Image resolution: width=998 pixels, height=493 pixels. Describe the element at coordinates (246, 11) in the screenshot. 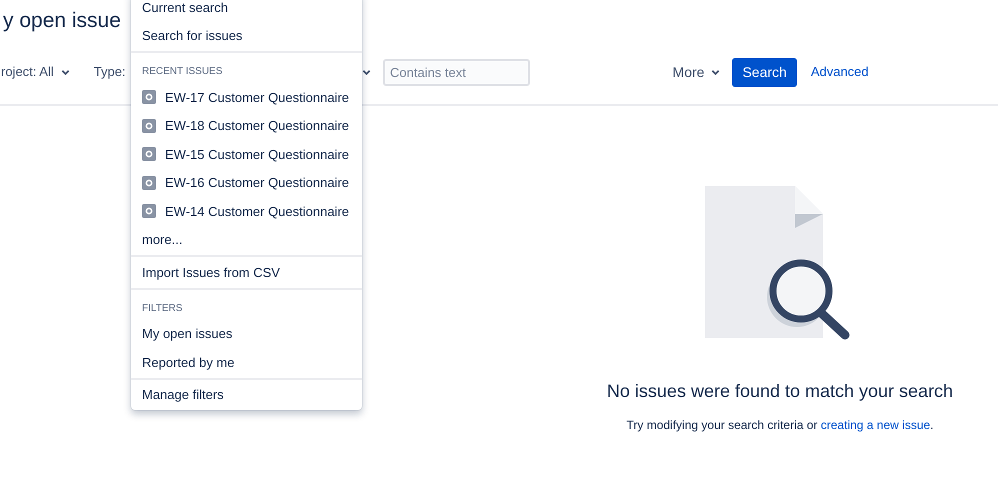

I see `menu-item: Current search` at that location.